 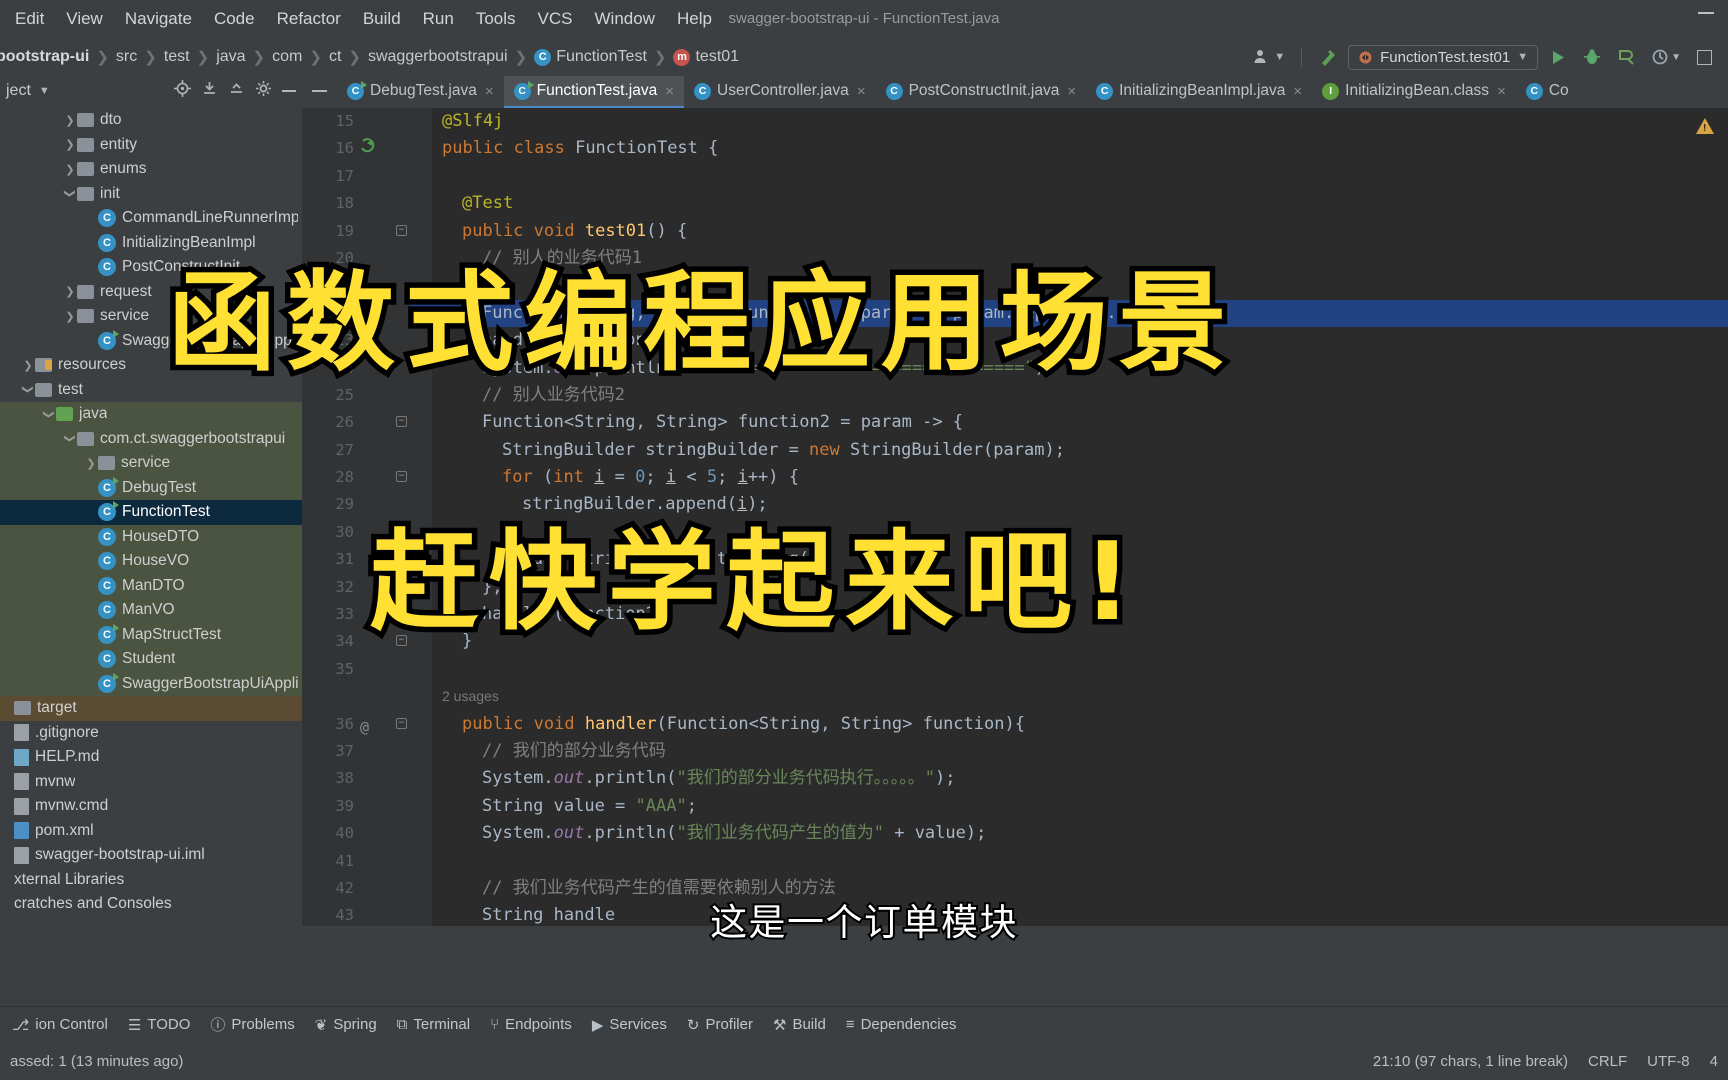 I want to click on code-line: 31 return stringBuilder.toString();, so click(x=1015, y=559).